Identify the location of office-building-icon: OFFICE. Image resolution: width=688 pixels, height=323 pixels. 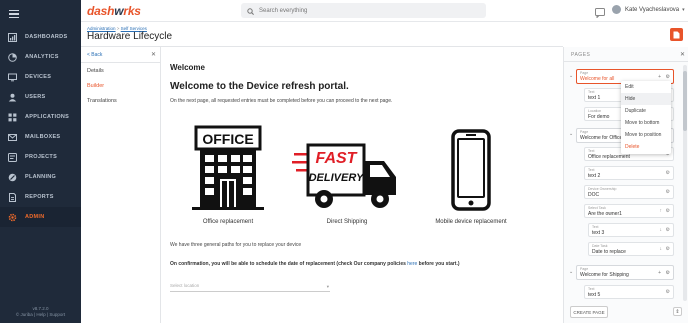
(228, 167).